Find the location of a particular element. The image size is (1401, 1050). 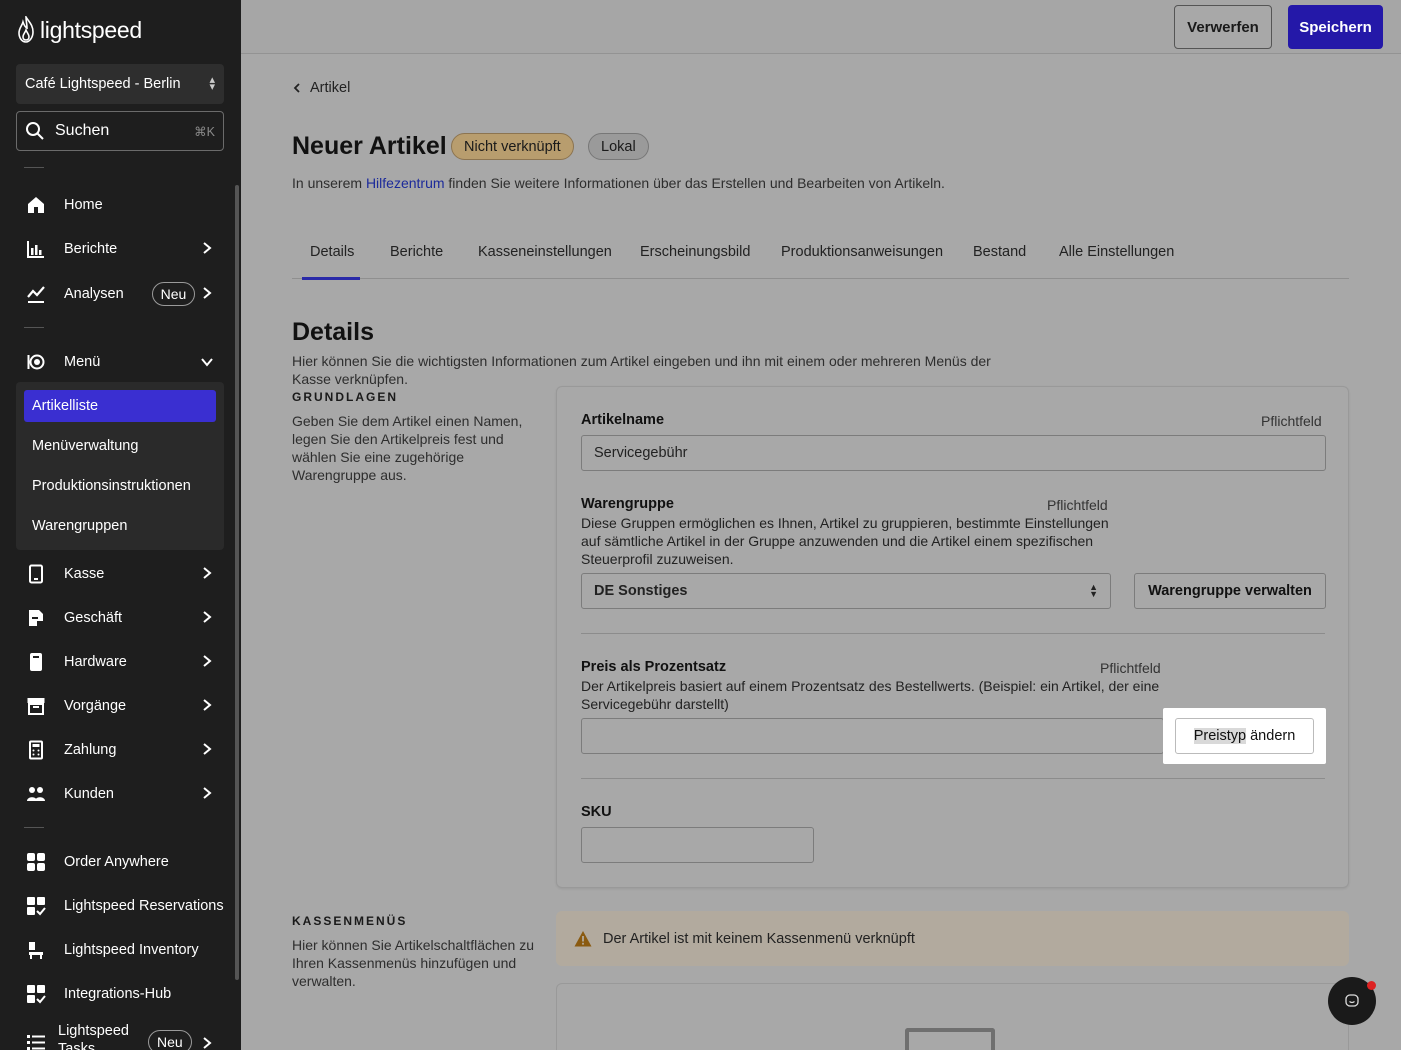

sidebar-item-label: Berichte is located at coordinates (91, 249).